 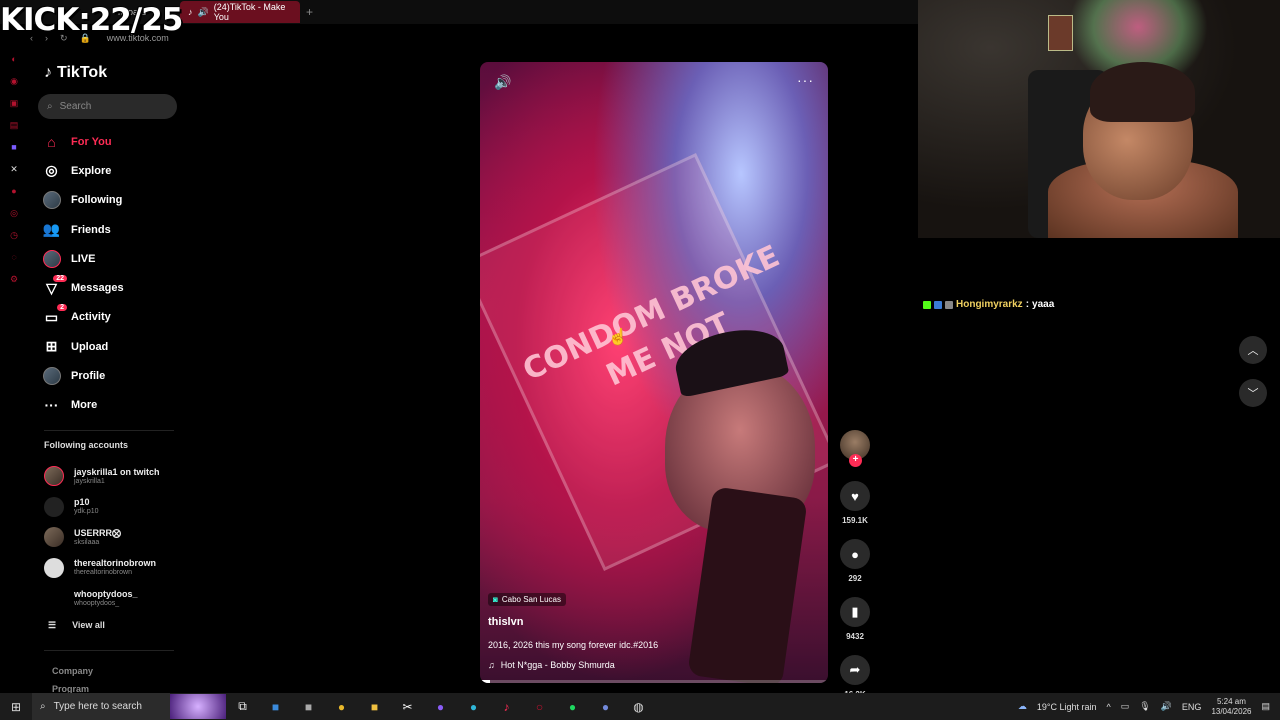 I want to click on new-tab-button: +, so click(x=309, y=12).